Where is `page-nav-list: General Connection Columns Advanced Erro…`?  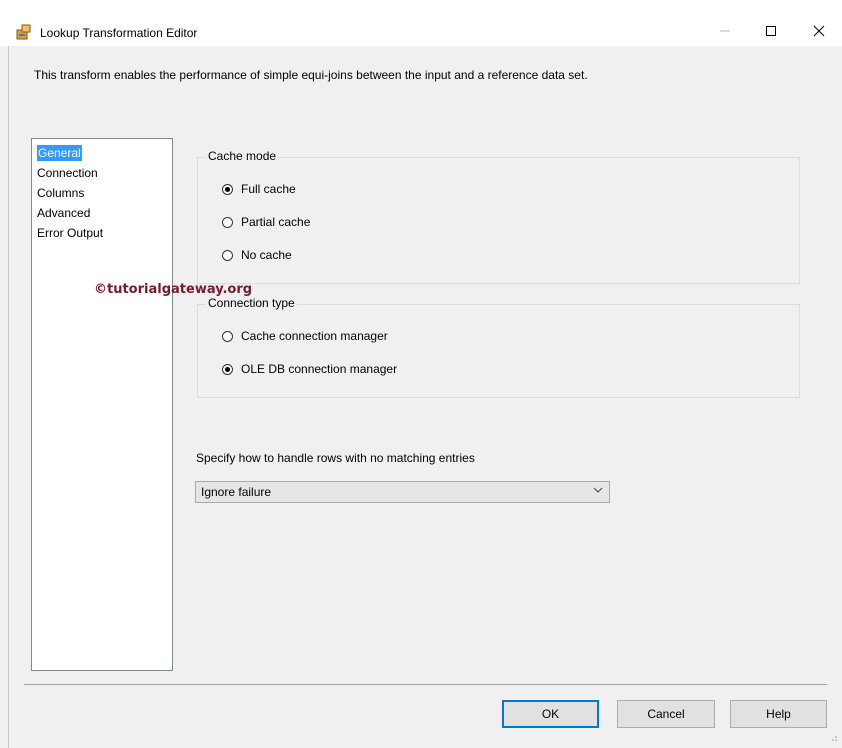 page-nav-list: General Connection Columns Advanced Erro… is located at coordinates (102, 404).